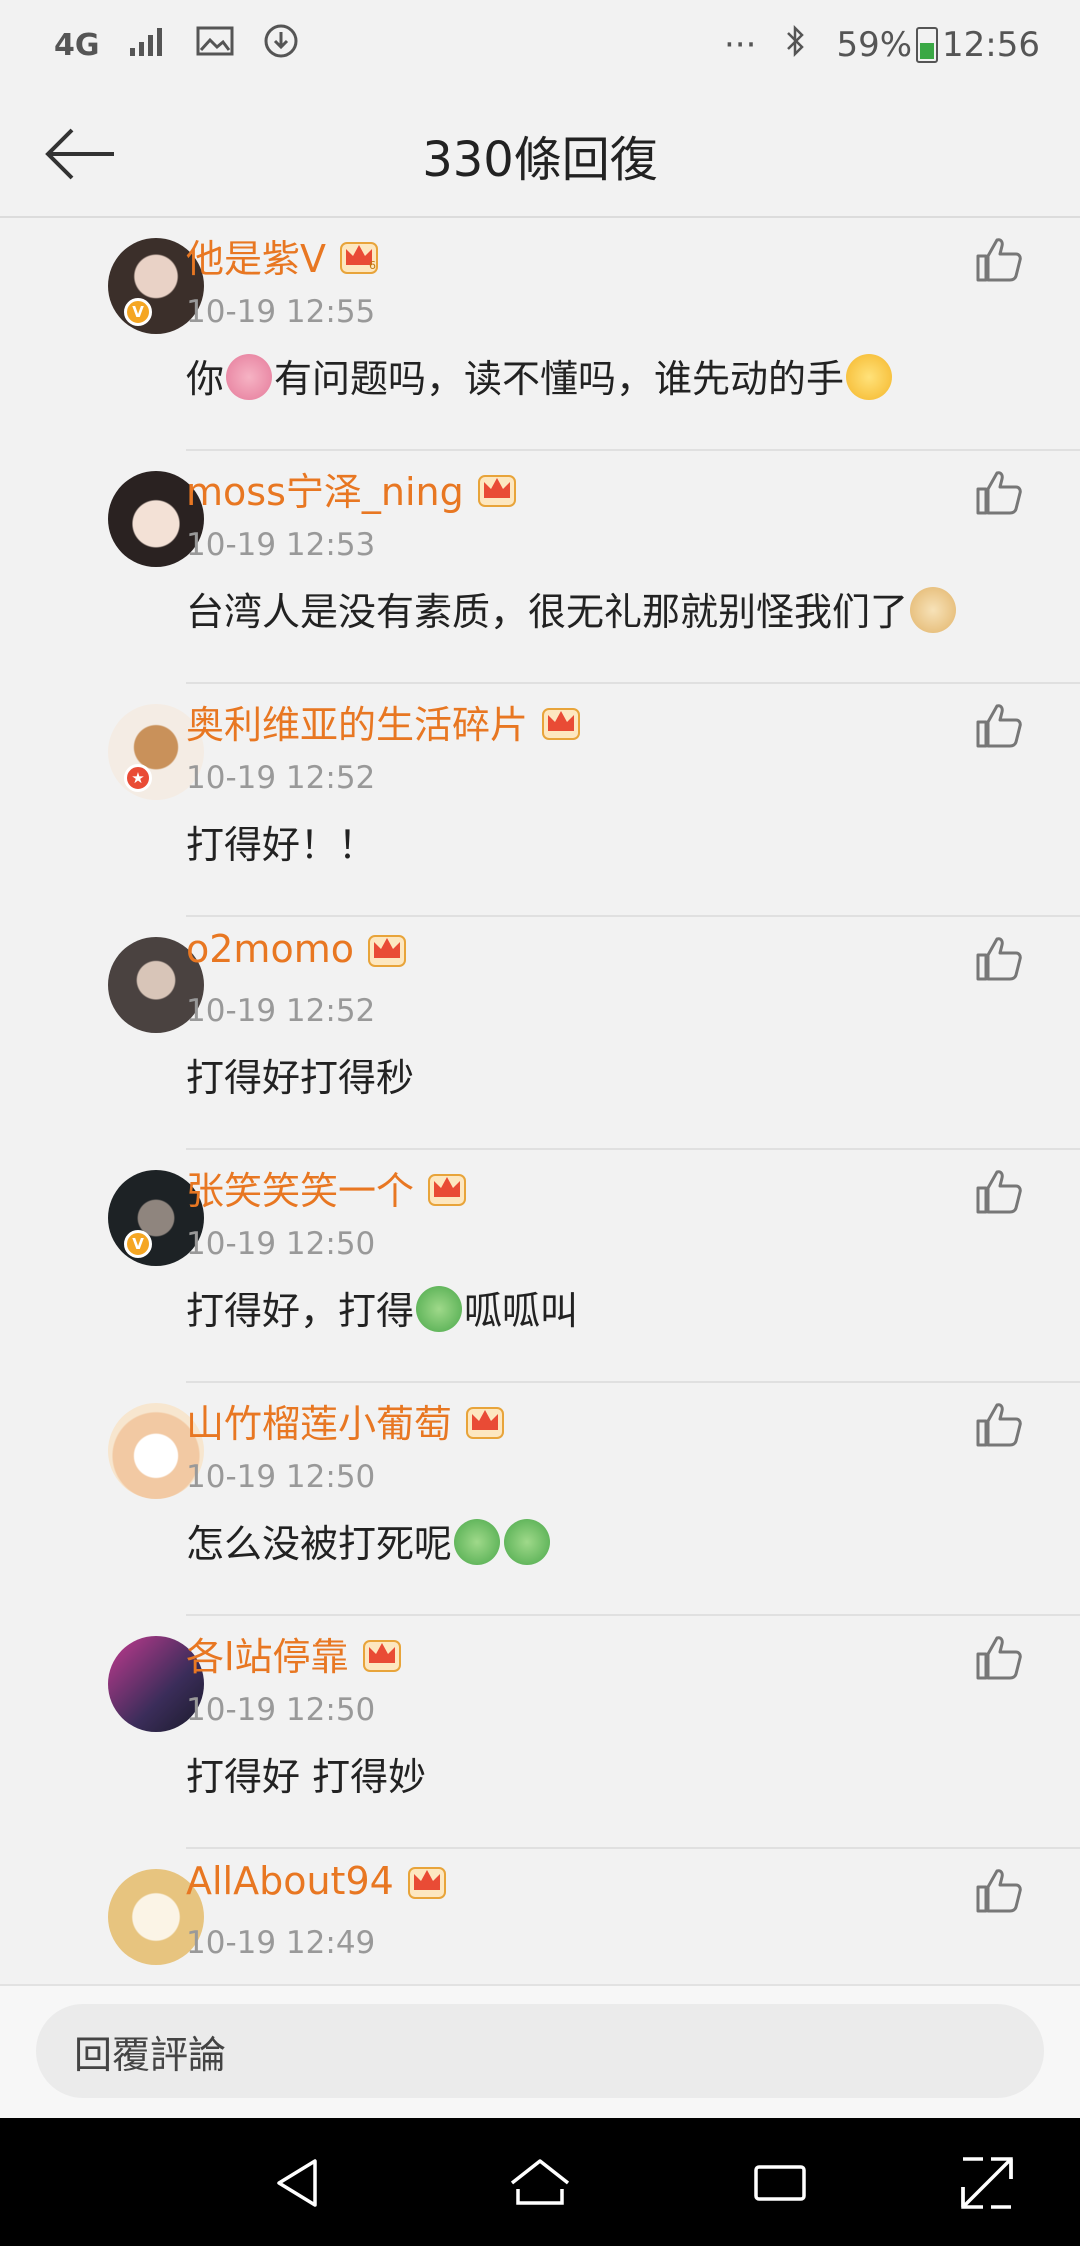 Image resolution: width=1080 pixels, height=2246 pixels. I want to click on comment-time: 10-19 12:53, so click(281, 545).